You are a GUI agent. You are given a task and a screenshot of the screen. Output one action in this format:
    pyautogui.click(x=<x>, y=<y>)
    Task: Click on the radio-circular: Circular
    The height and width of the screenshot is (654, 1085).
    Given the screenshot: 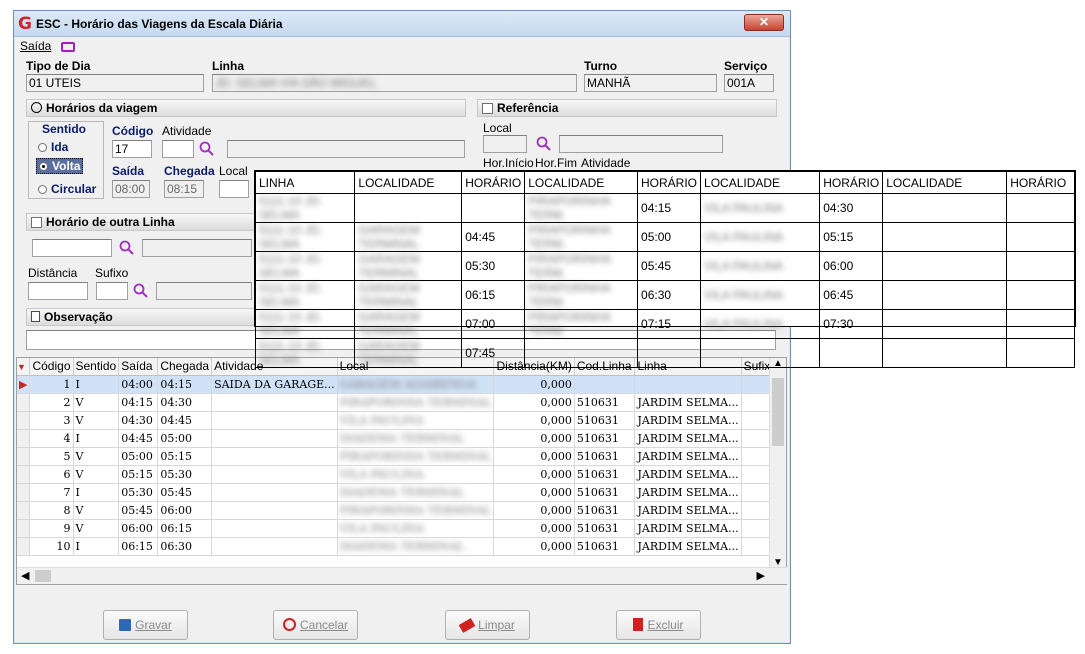 What is the action you would take?
    pyautogui.click(x=67, y=189)
    